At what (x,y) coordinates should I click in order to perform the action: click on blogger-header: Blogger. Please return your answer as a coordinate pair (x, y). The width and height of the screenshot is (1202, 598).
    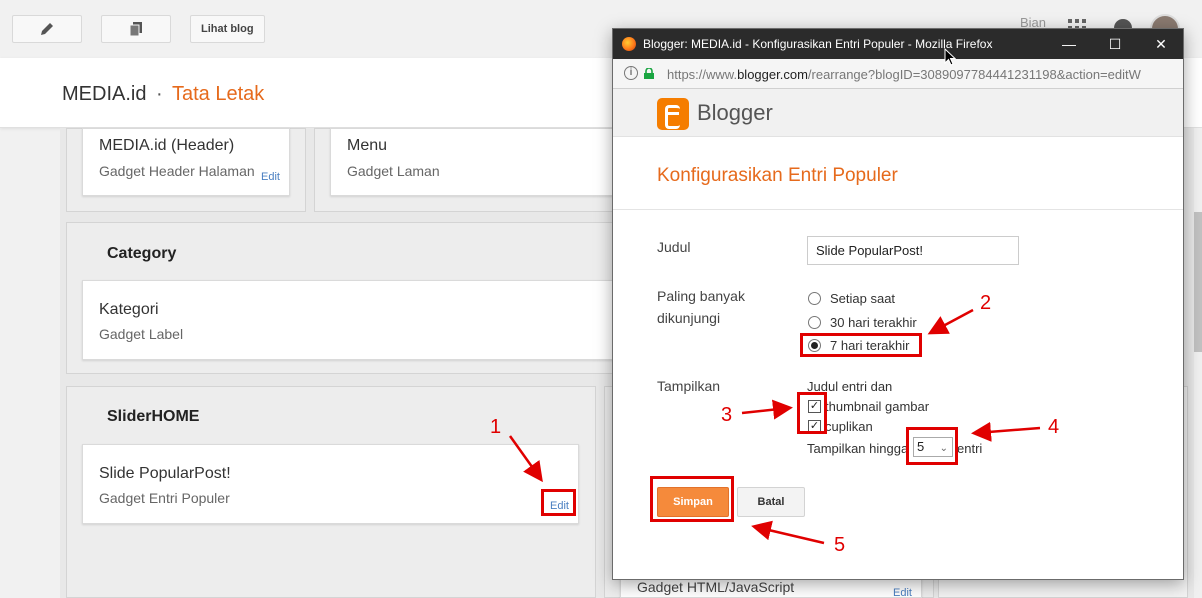
    Looking at the image, I should click on (898, 113).